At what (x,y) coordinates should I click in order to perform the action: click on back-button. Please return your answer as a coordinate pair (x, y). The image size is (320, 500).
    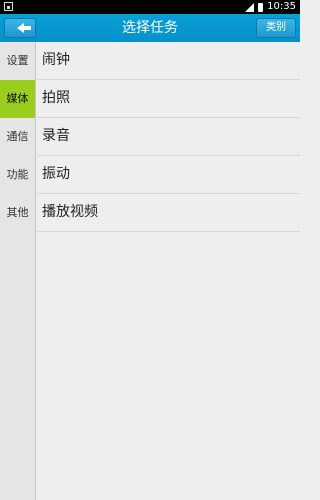
    Looking at the image, I should click on (20, 28).